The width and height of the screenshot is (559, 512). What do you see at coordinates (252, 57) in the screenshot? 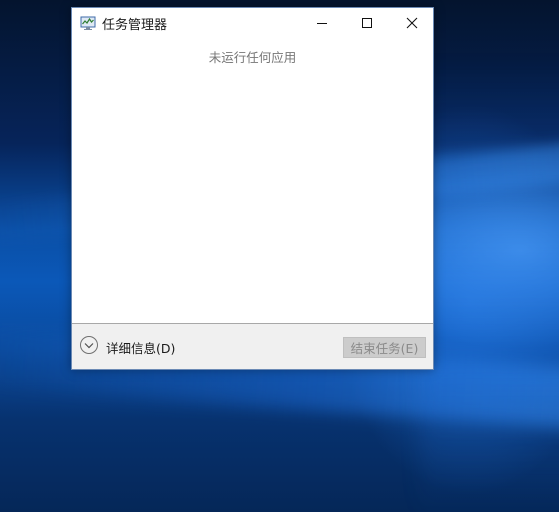
I see `empty-state-message: 未运行任何应用` at bounding box center [252, 57].